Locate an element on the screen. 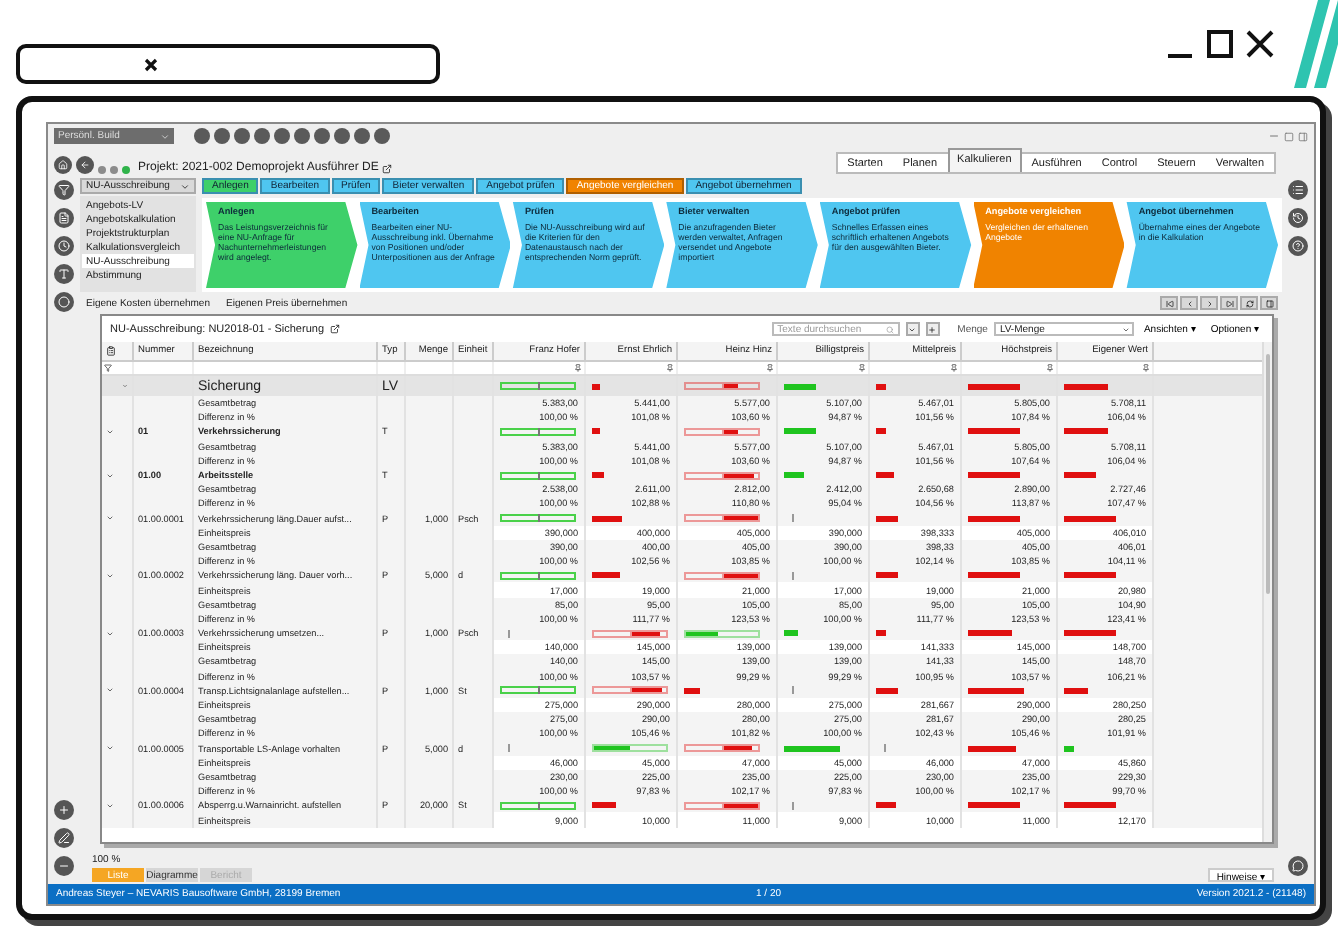 This screenshot has height=932, width=1338. restore-icon is located at coordinates (1303, 136).